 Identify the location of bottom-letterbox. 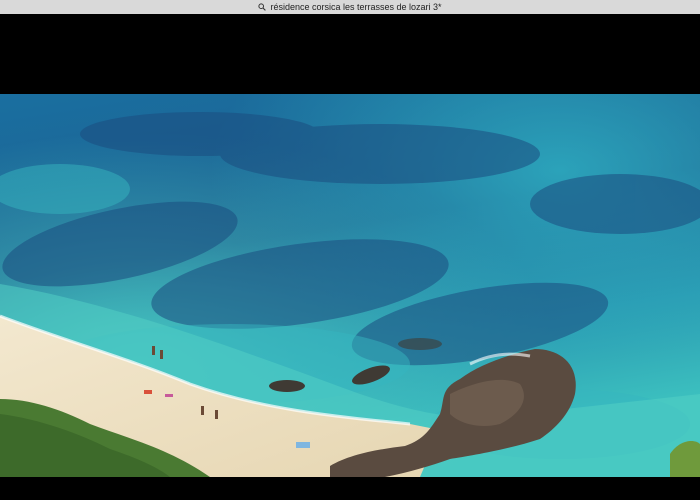
(350, 488).